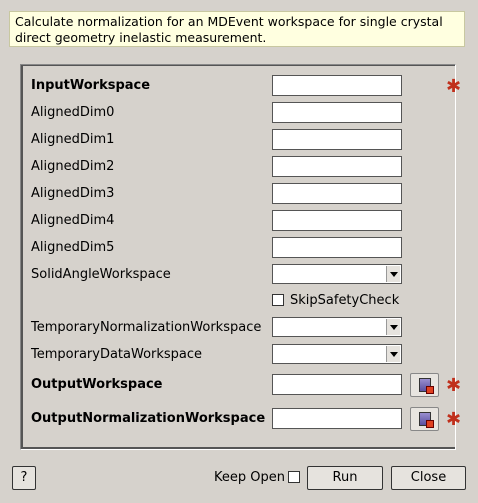 The width and height of the screenshot is (478, 503). What do you see at coordinates (278, 300) in the screenshot?
I see `skip-safety-check-checkbox` at bounding box center [278, 300].